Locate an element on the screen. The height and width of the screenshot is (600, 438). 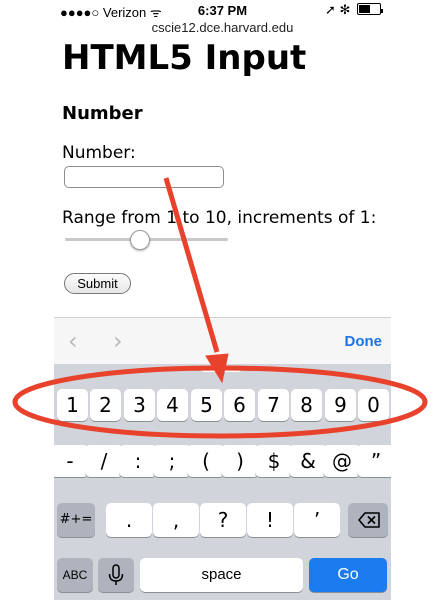
section-heading: Number is located at coordinates (102, 113).